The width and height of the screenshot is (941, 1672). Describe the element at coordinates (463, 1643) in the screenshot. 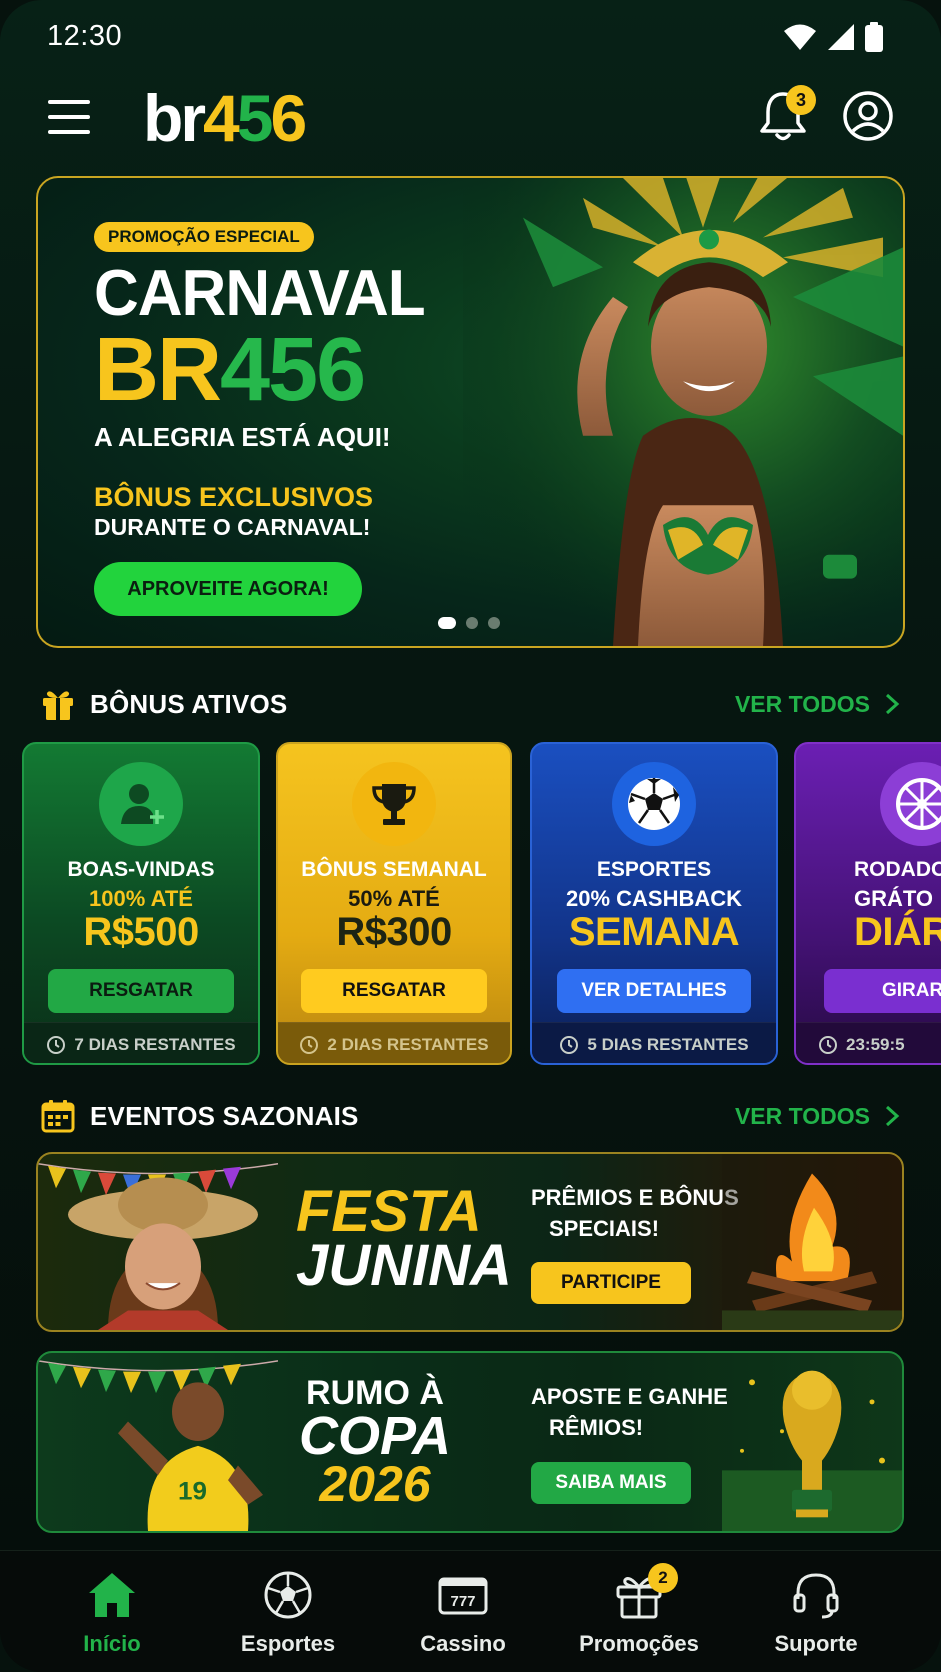

I see `nav-label: Cassino` at that location.